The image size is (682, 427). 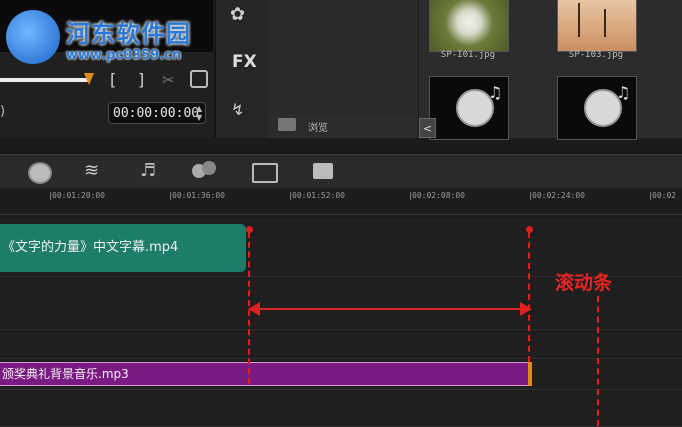 I want to click on folder-icon, so click(x=287, y=124).